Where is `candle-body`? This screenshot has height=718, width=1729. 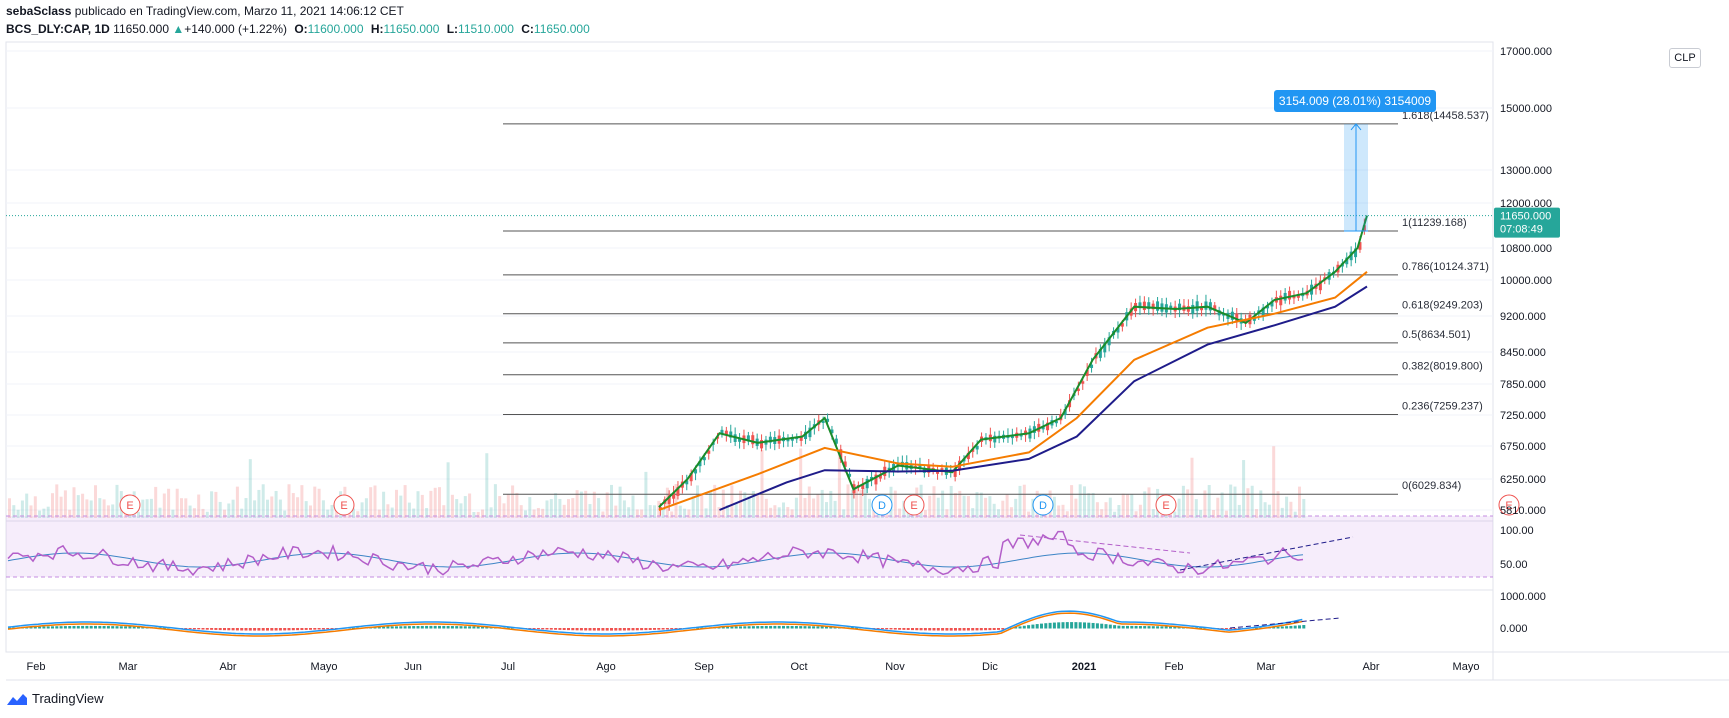 candle-body is located at coordinates (1193, 309).